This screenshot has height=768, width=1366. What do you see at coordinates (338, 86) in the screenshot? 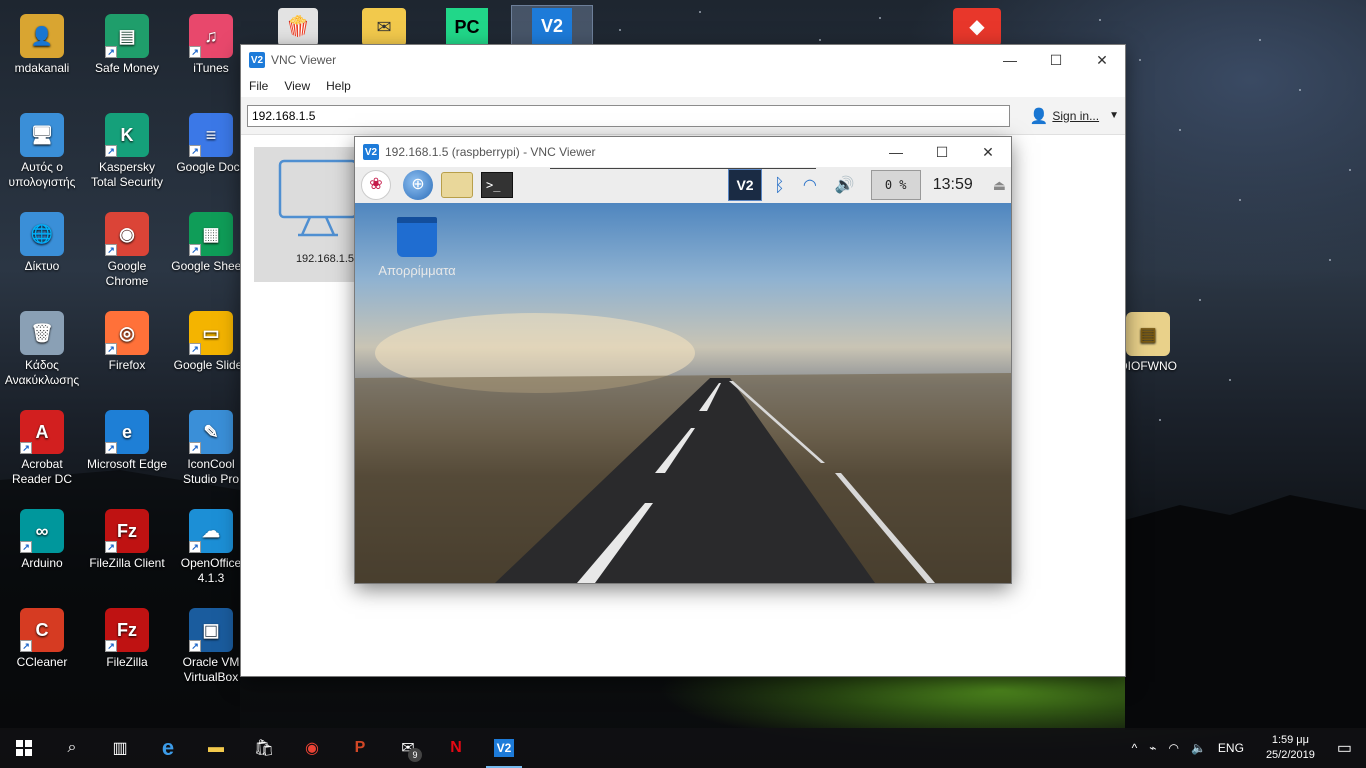
I see `menu-help: Help` at bounding box center [338, 86].